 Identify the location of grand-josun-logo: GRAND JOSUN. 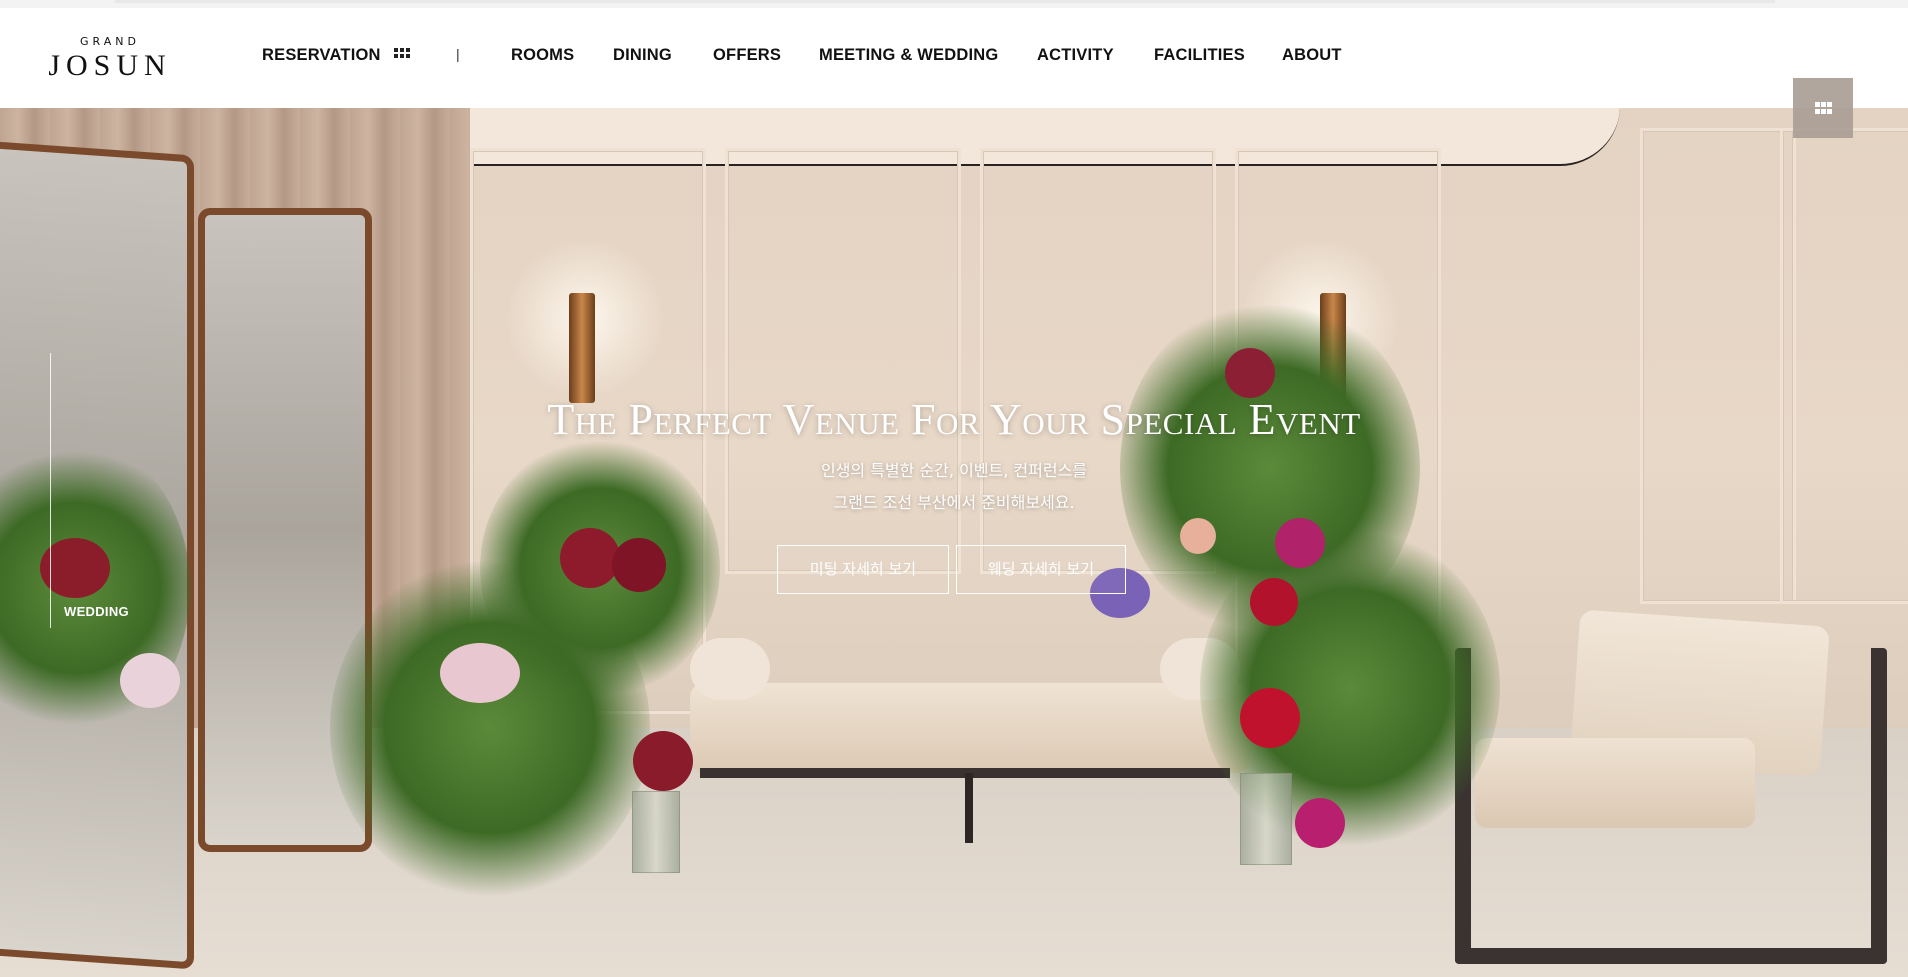
(110, 59).